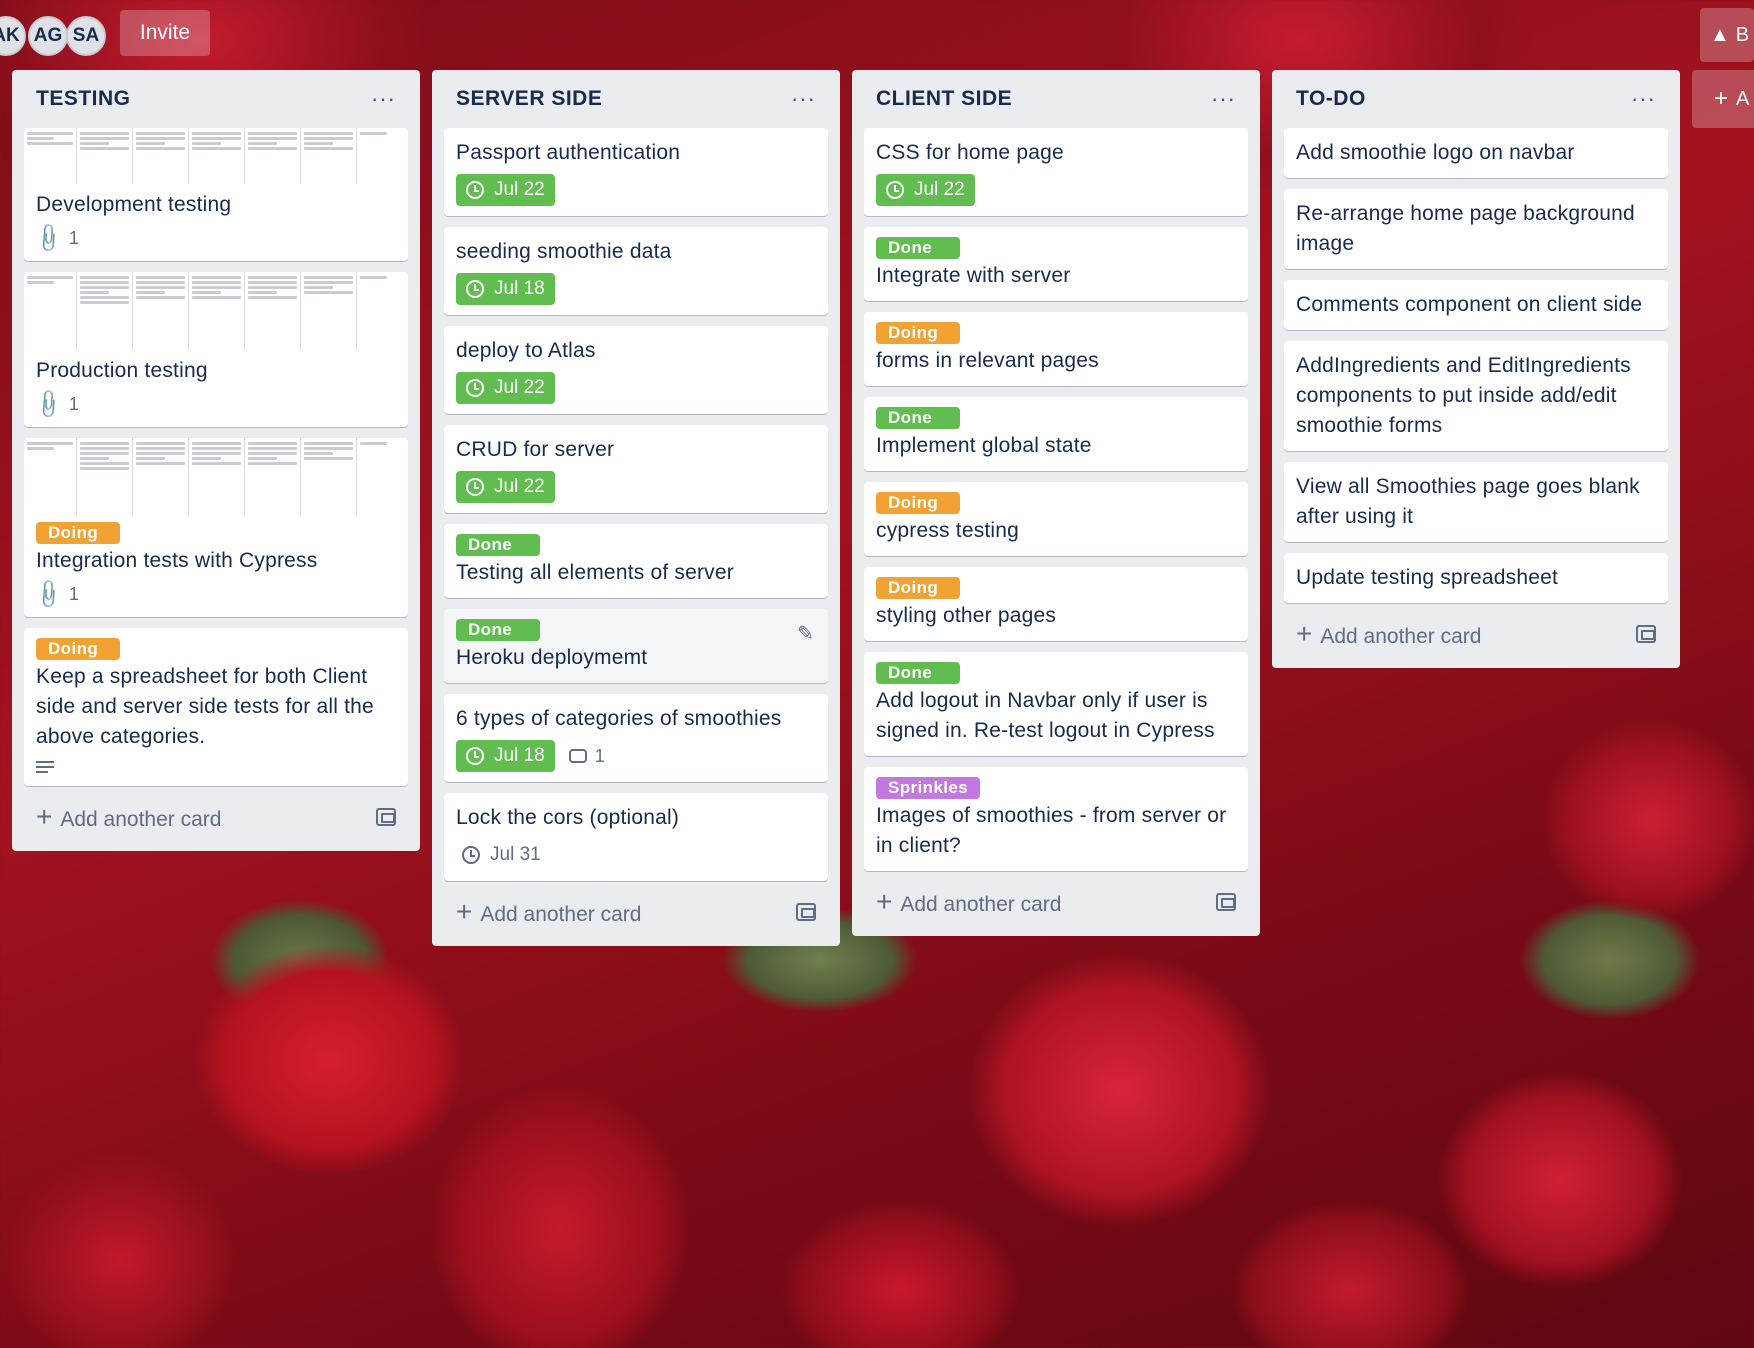 This screenshot has height=1348, width=1754. What do you see at coordinates (636, 837) in the screenshot?
I see `card: Lock the cors (optional) Jul 31` at bounding box center [636, 837].